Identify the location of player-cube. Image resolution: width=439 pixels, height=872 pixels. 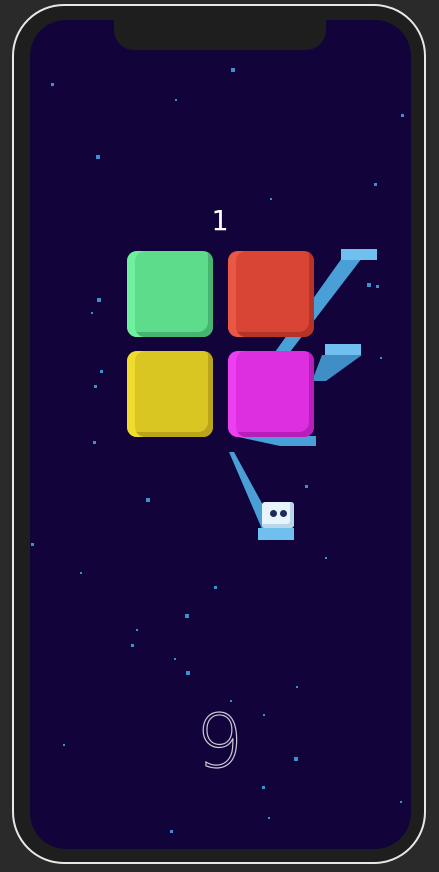
(278, 515).